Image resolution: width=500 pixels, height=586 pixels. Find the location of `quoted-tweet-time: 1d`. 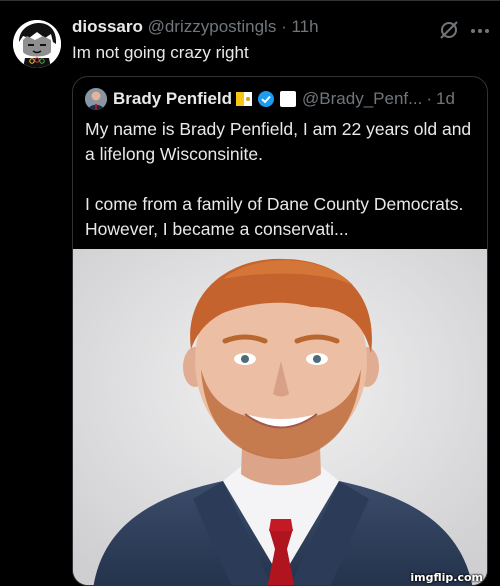

quoted-tweet-time: 1d is located at coordinates (445, 99).